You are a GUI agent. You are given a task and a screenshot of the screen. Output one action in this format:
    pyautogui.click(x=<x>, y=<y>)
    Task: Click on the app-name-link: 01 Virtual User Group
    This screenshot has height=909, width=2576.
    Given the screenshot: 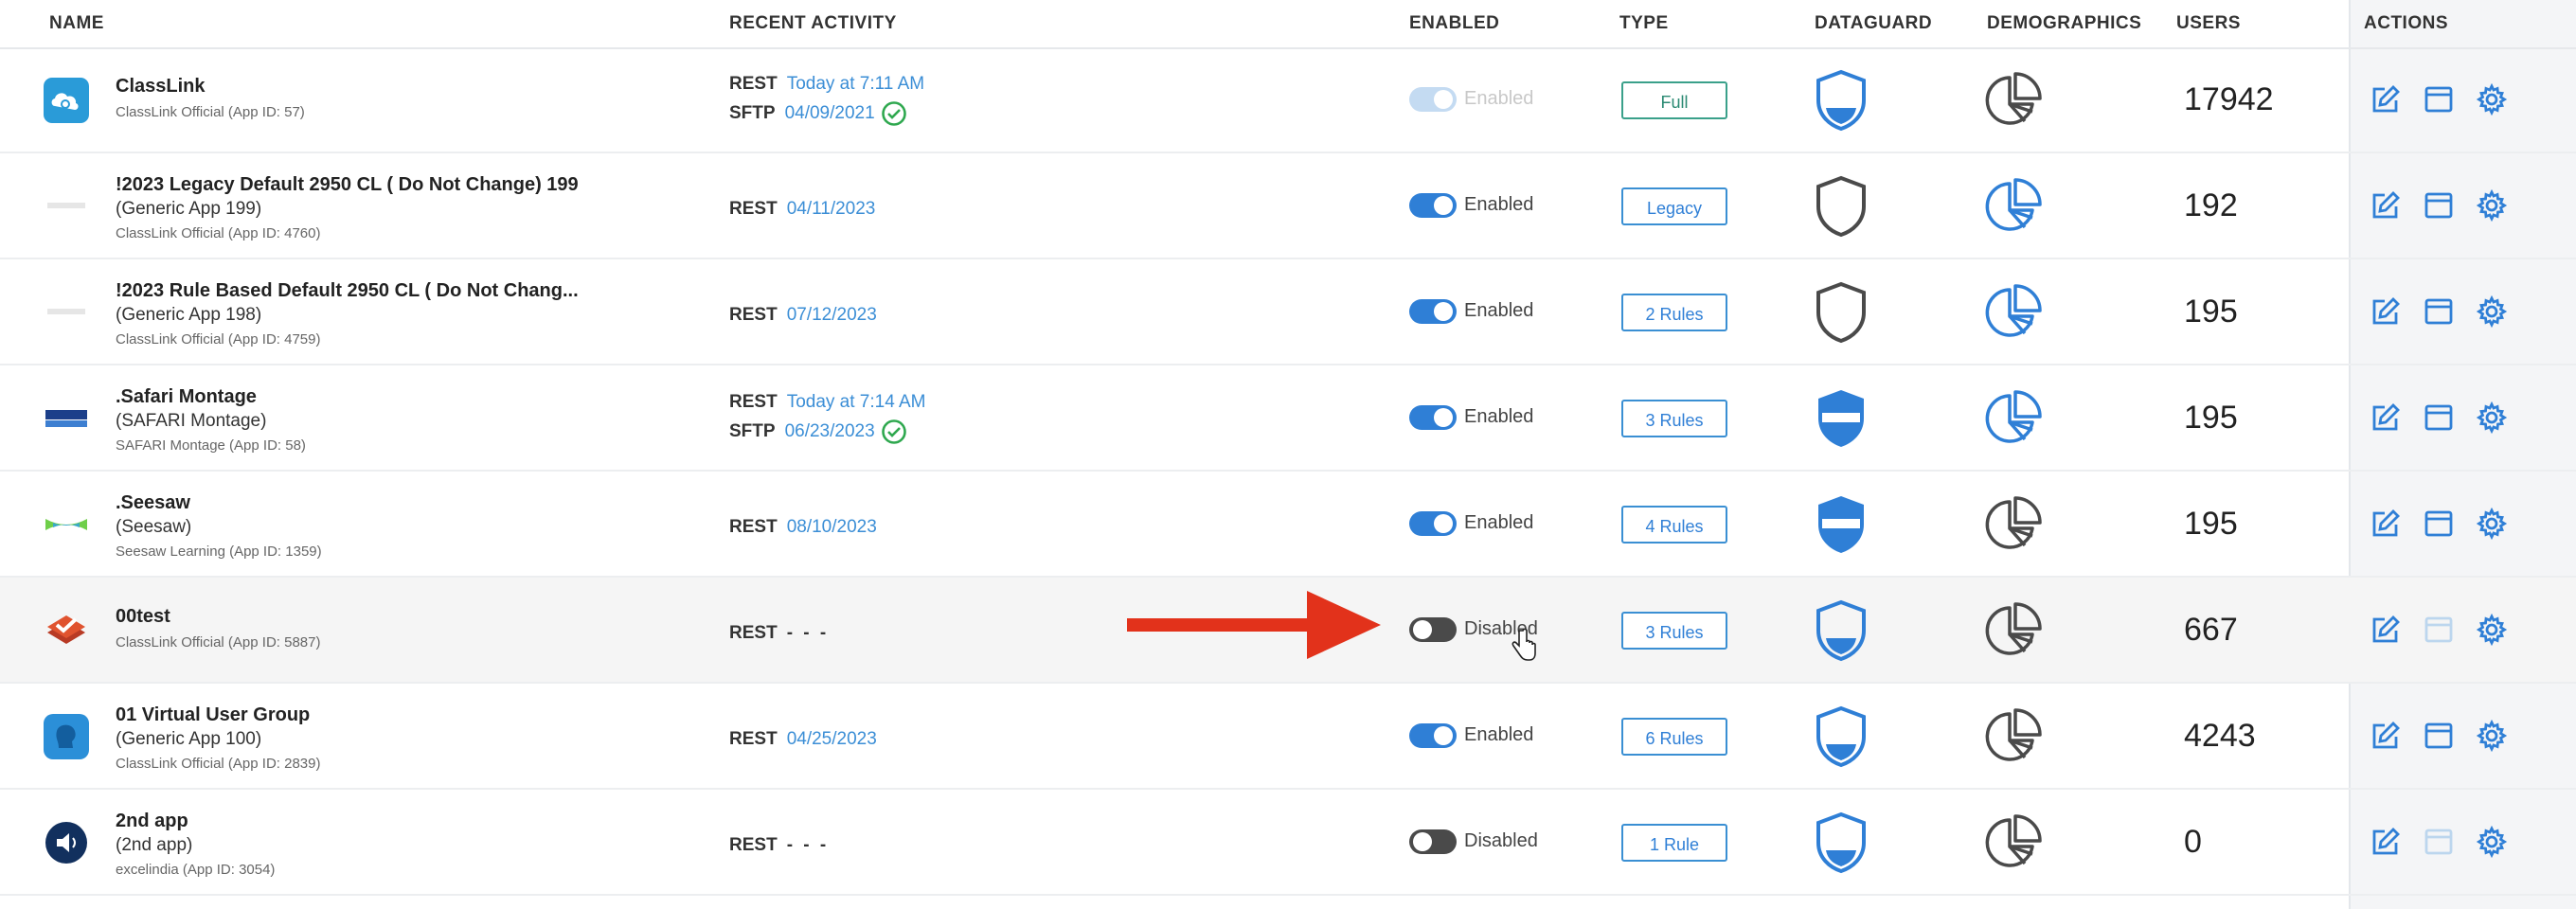 What is the action you would take?
    pyautogui.click(x=213, y=715)
    